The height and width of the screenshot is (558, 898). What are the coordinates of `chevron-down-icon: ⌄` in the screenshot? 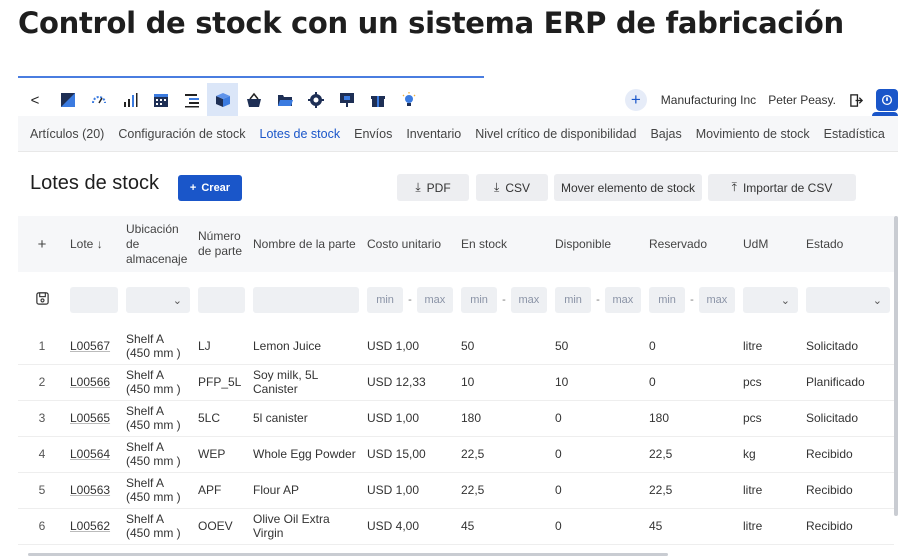 It's located at (177, 300).